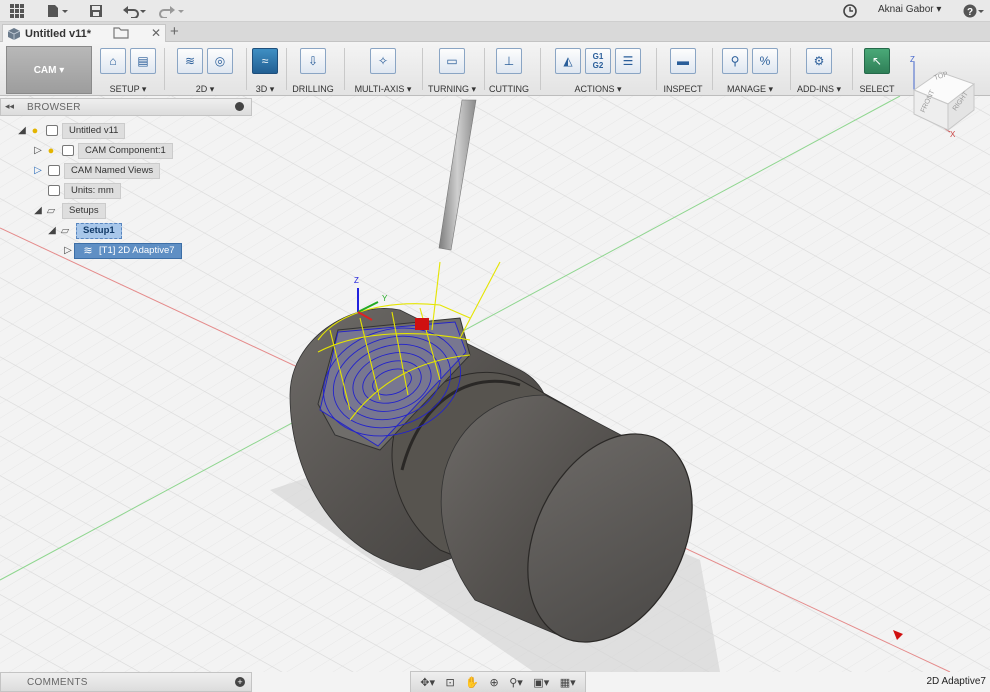 The image size is (990, 692). What do you see at coordinates (568, 61) in the screenshot?
I see `simulate-icon: ◭` at bounding box center [568, 61].